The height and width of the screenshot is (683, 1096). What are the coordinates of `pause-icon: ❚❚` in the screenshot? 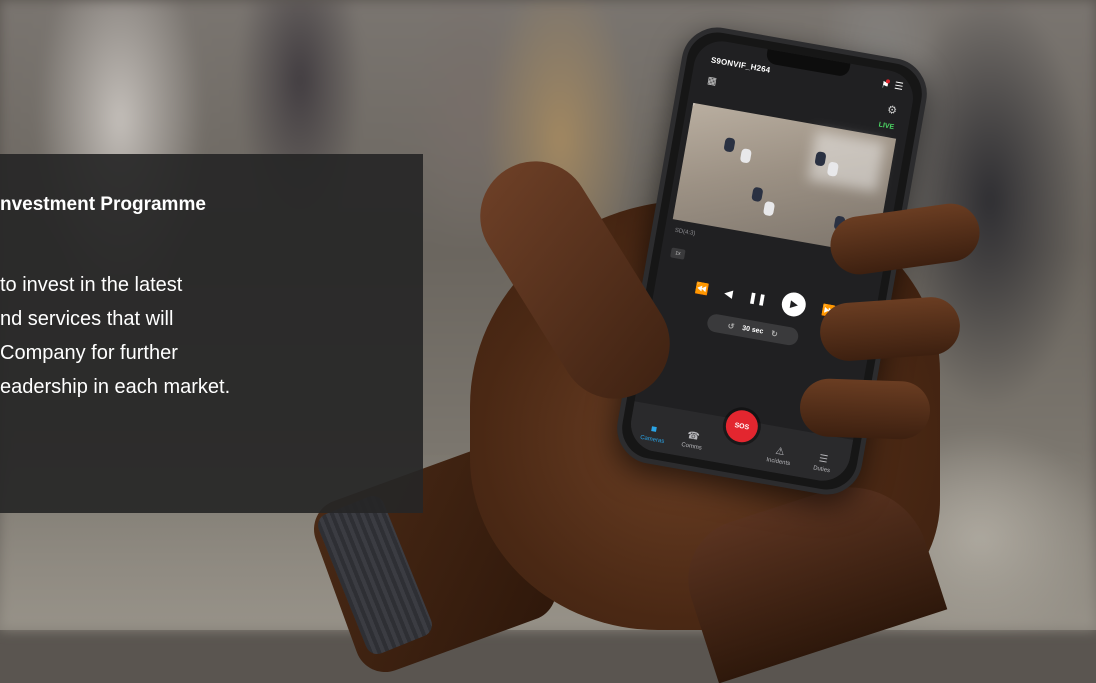 It's located at (757, 298).